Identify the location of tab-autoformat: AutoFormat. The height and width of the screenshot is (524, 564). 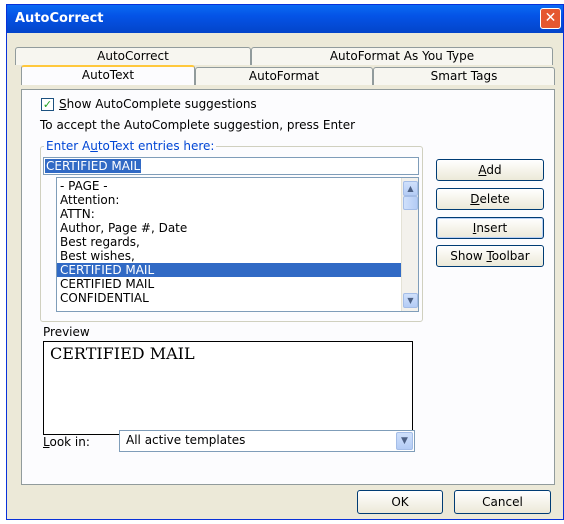
(284, 76).